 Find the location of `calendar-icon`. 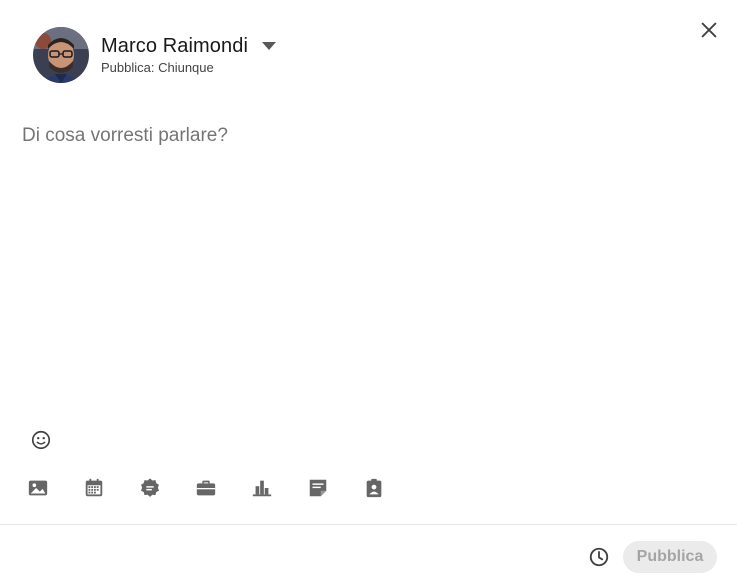

calendar-icon is located at coordinates (94, 487).